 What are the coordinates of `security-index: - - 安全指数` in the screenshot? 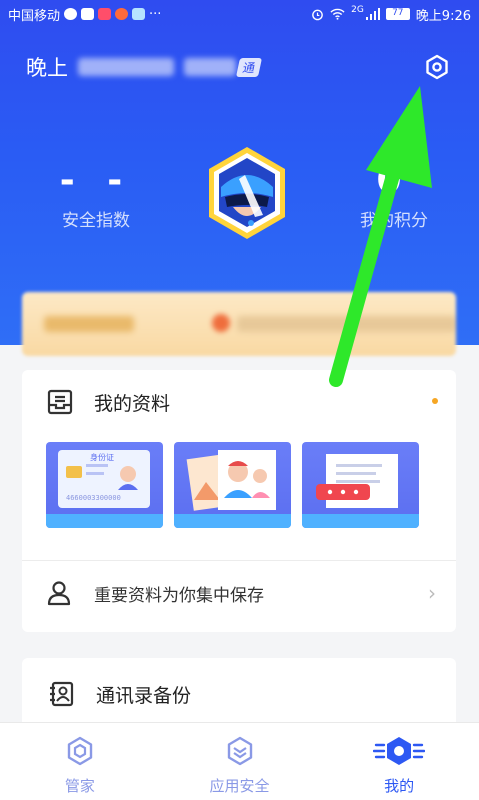 It's located at (96, 195).